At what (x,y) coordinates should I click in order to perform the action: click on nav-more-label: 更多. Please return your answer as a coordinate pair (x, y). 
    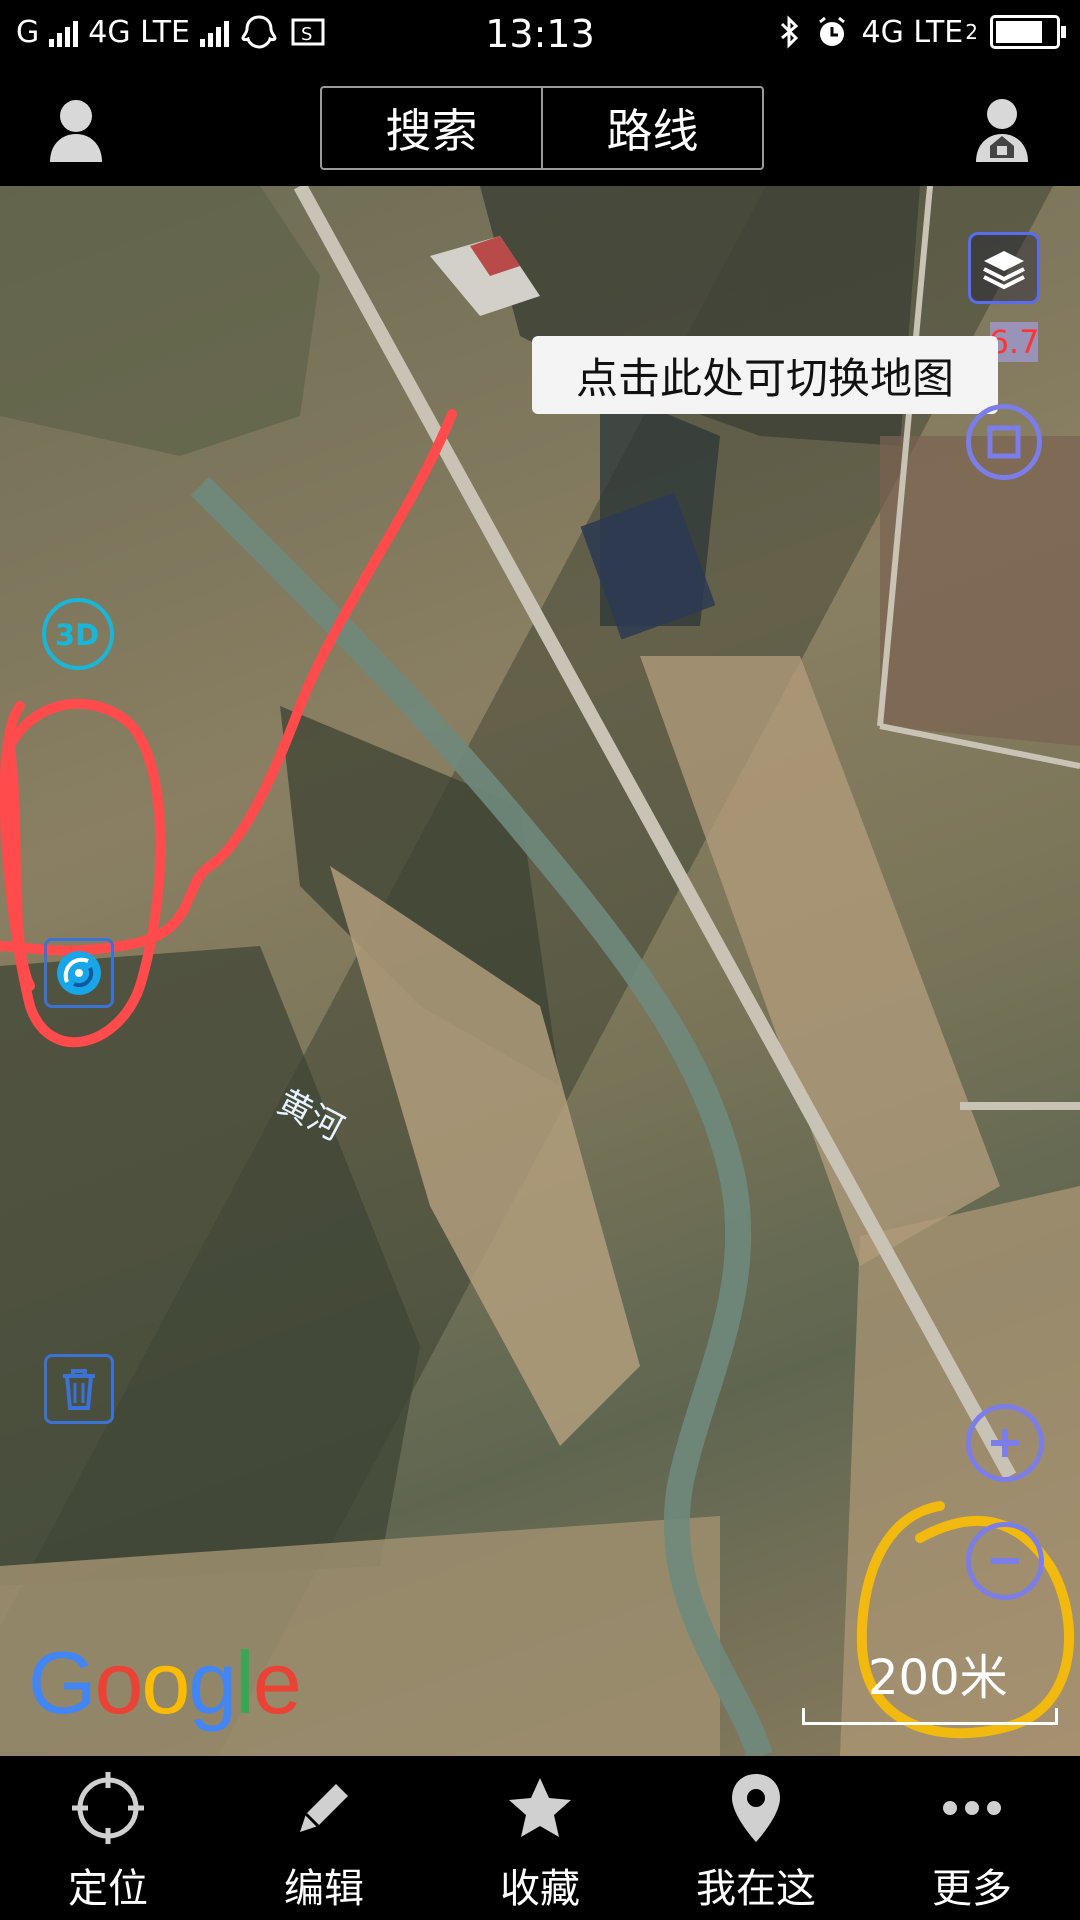
    Looking at the image, I should click on (972, 1889).